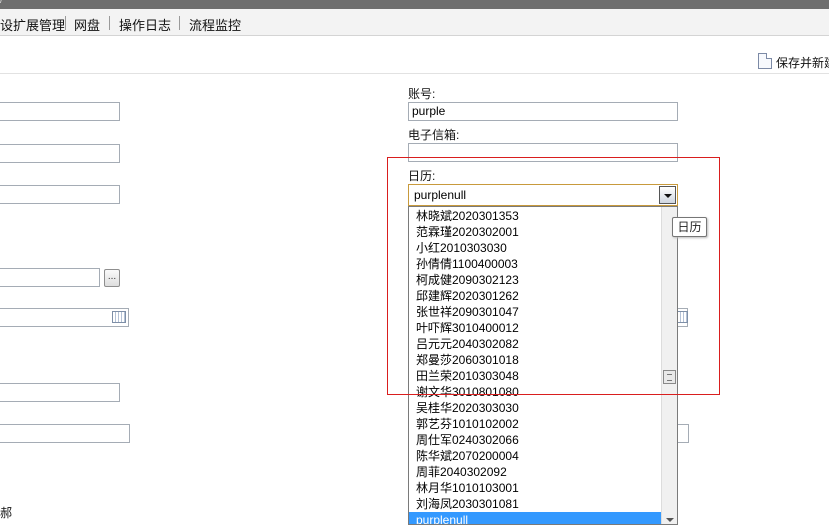 The width and height of the screenshot is (829, 525). Describe the element at coordinates (535, 280) in the screenshot. I see `calendar-option: 柯成健2090302123` at that location.